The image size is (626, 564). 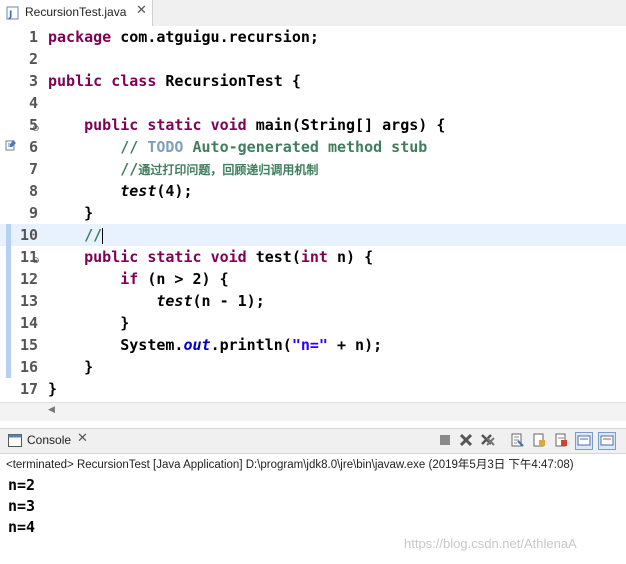 I want to click on line-number: 8, so click(x=33, y=191).